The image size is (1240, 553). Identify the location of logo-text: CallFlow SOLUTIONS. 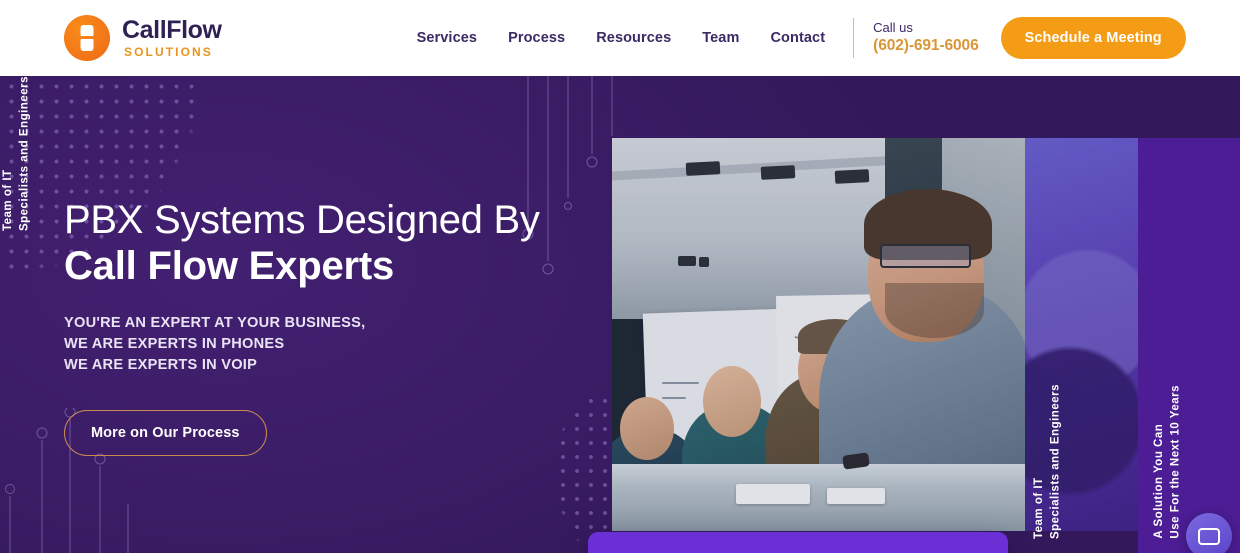
(172, 37).